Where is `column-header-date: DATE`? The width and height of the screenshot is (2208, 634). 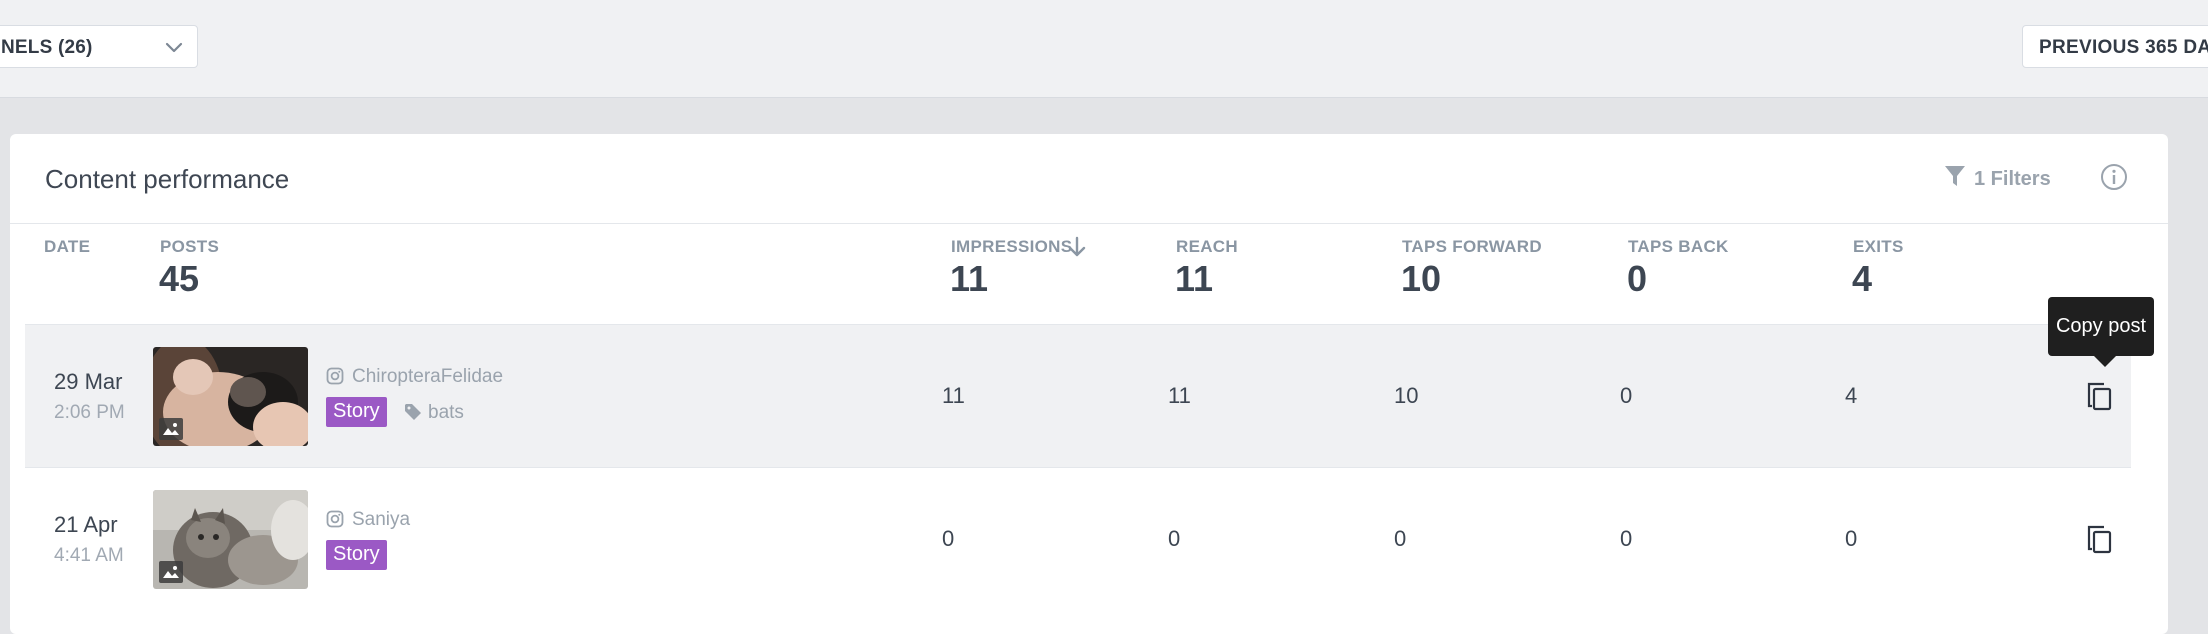 column-header-date: DATE is located at coordinates (67, 247).